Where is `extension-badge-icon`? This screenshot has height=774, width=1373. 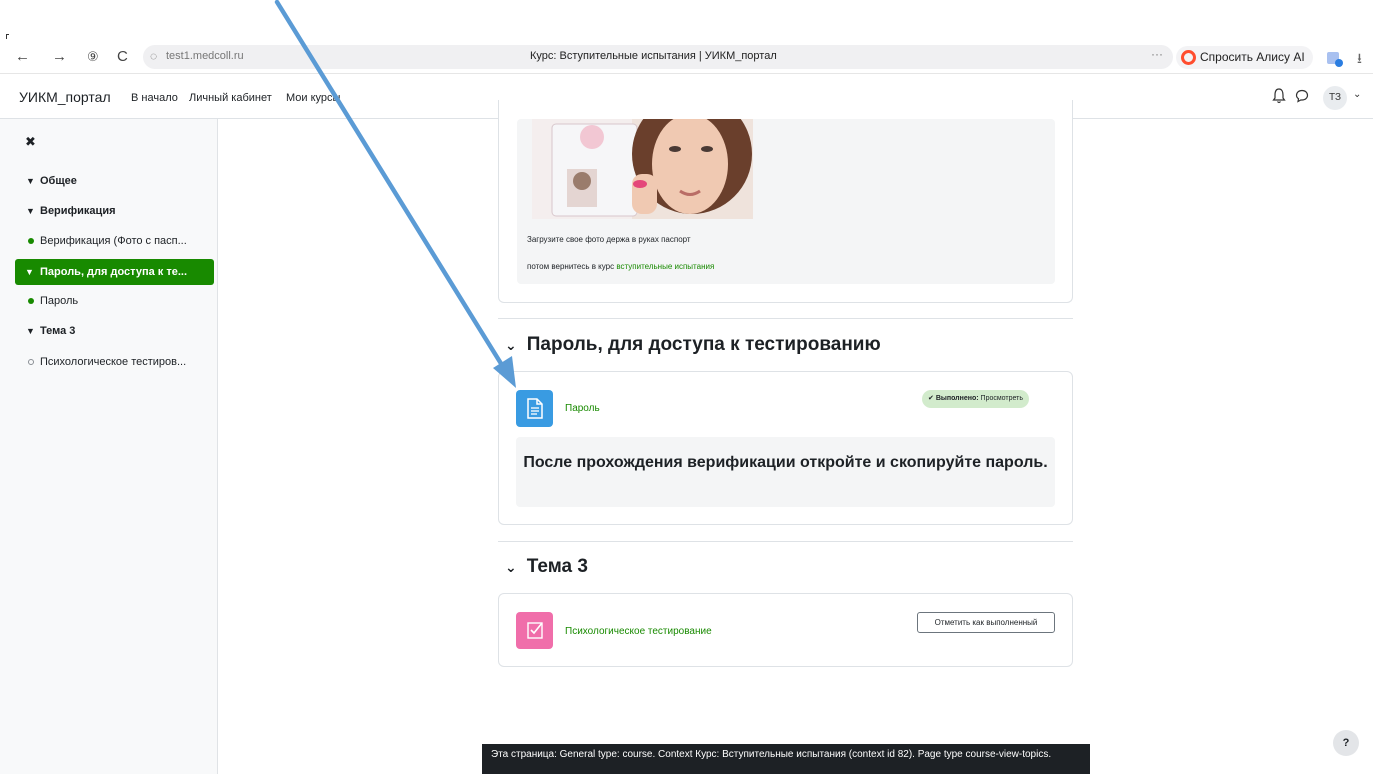
extension-badge-icon is located at coordinates (1339, 63).